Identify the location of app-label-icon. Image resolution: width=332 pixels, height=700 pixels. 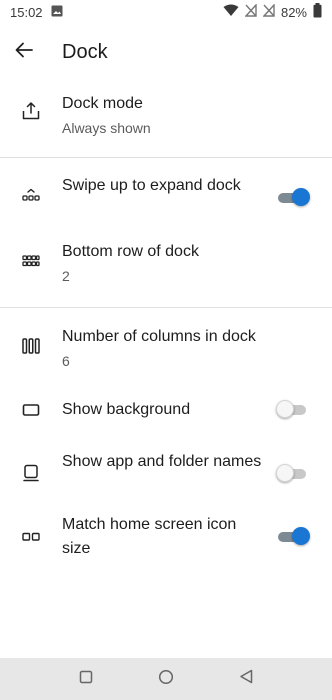
(31, 475).